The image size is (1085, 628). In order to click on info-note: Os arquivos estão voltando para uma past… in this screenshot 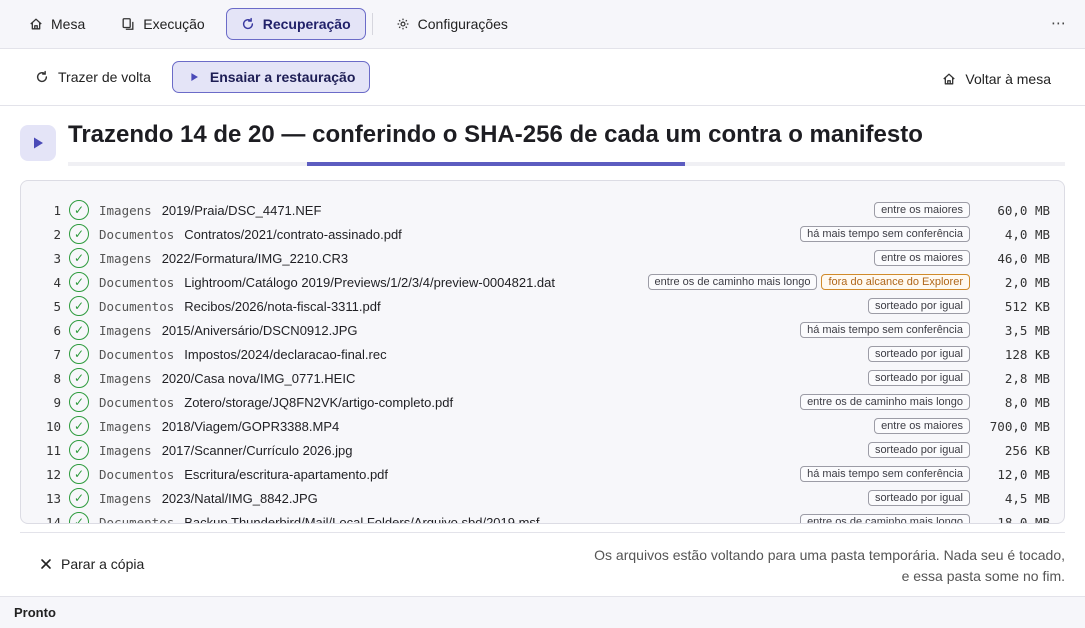, I will do `click(825, 566)`.